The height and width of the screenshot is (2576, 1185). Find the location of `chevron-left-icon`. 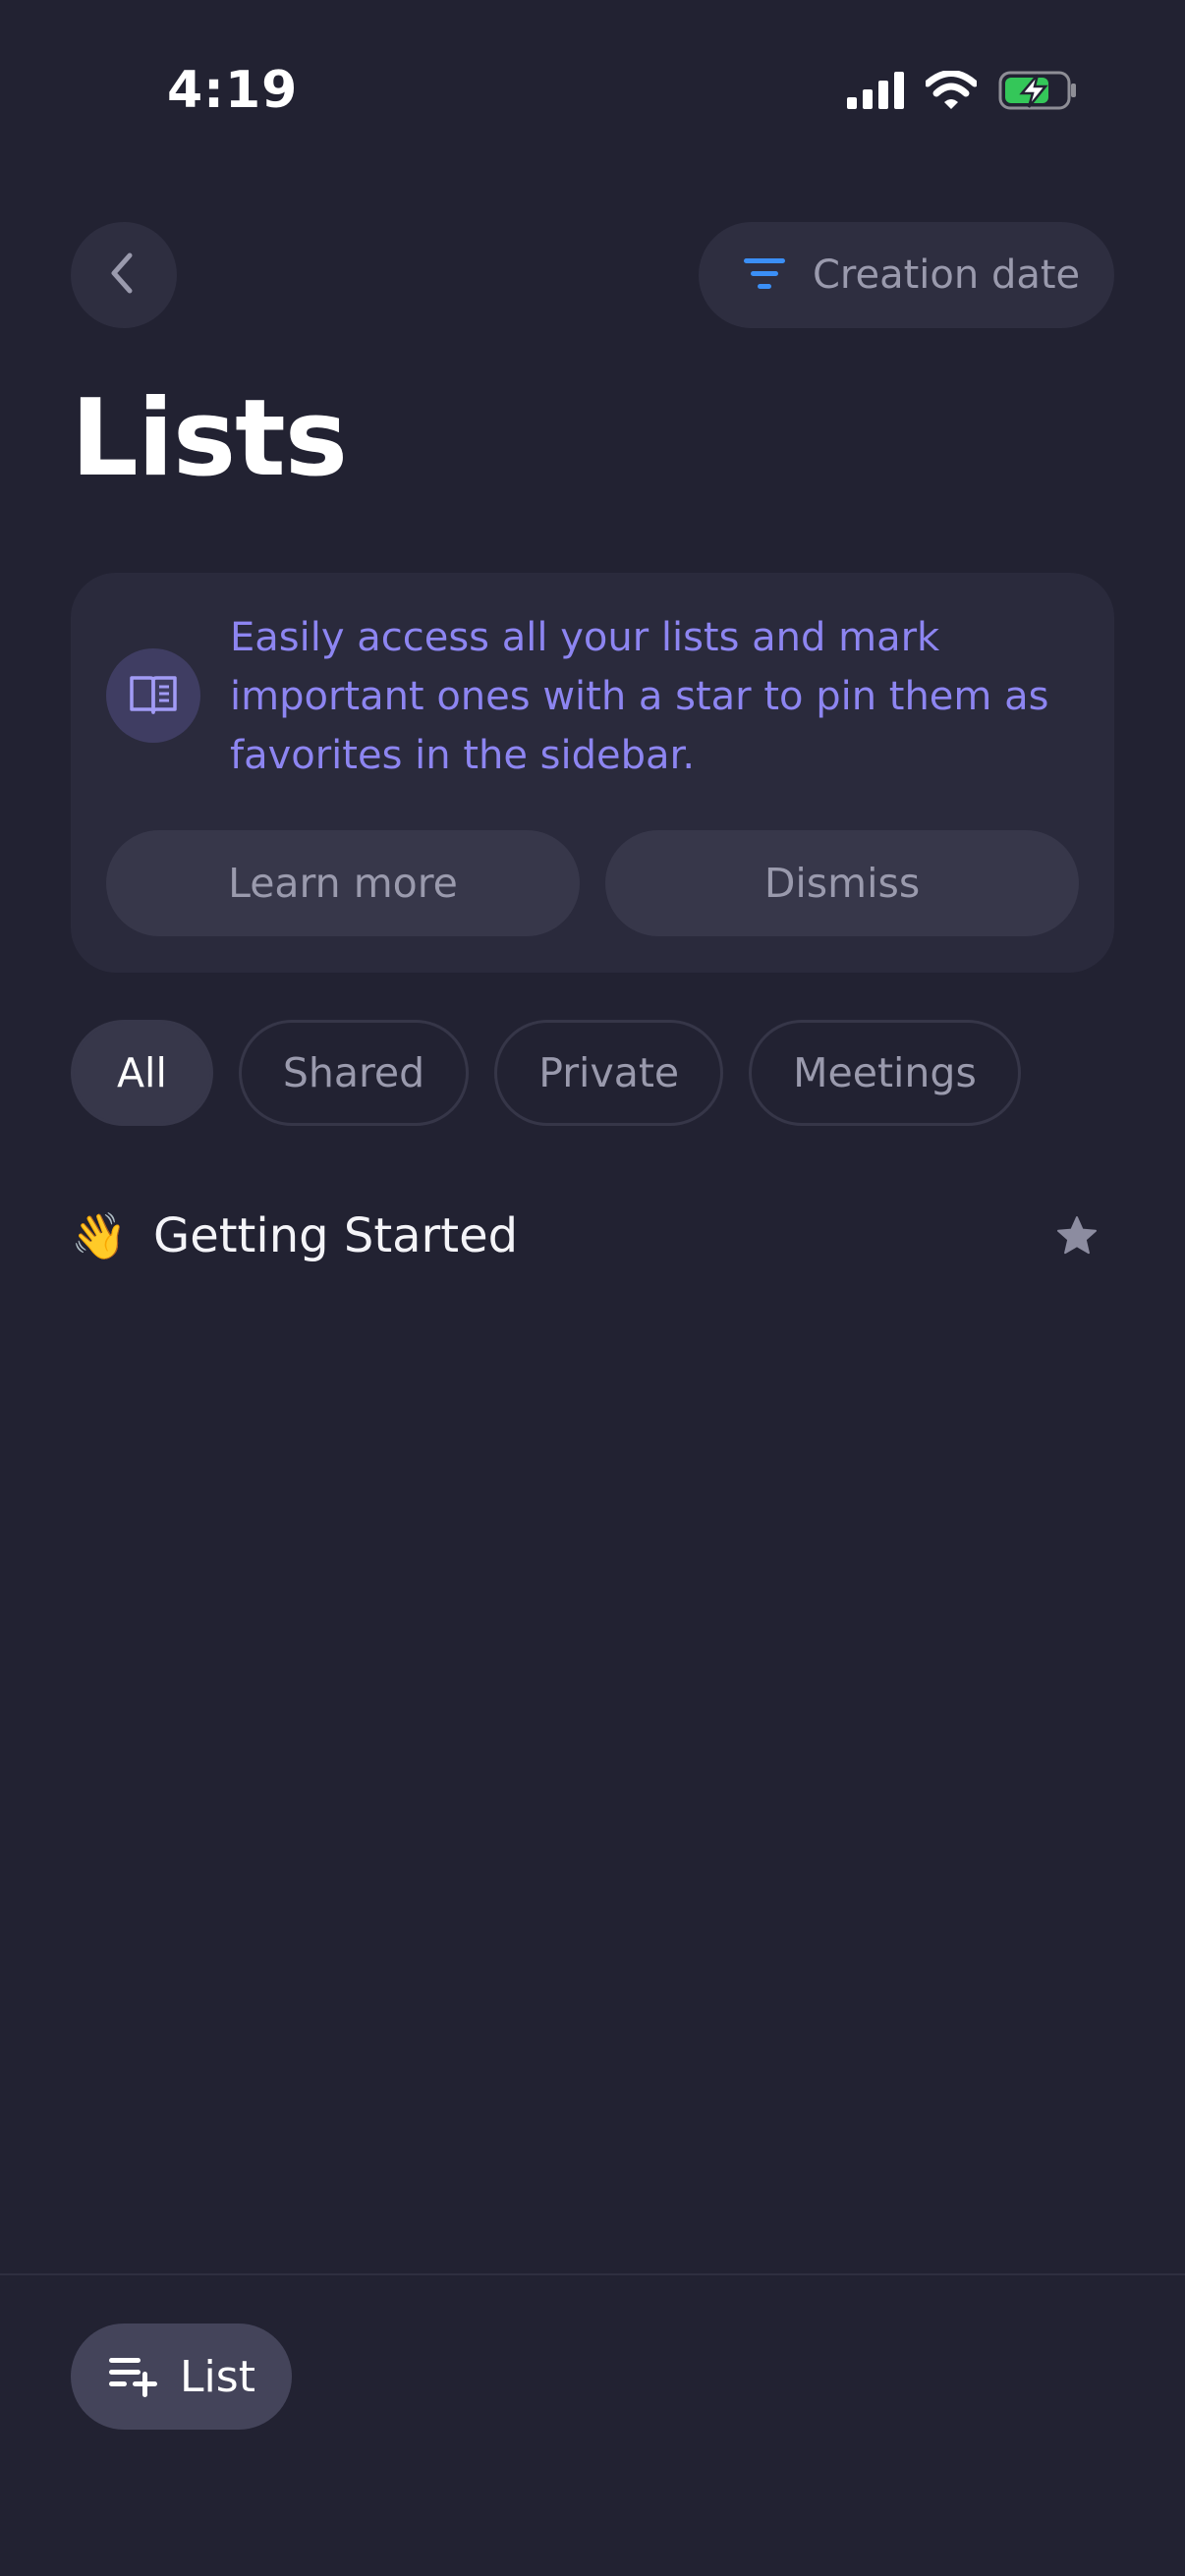

chevron-left-icon is located at coordinates (124, 275).